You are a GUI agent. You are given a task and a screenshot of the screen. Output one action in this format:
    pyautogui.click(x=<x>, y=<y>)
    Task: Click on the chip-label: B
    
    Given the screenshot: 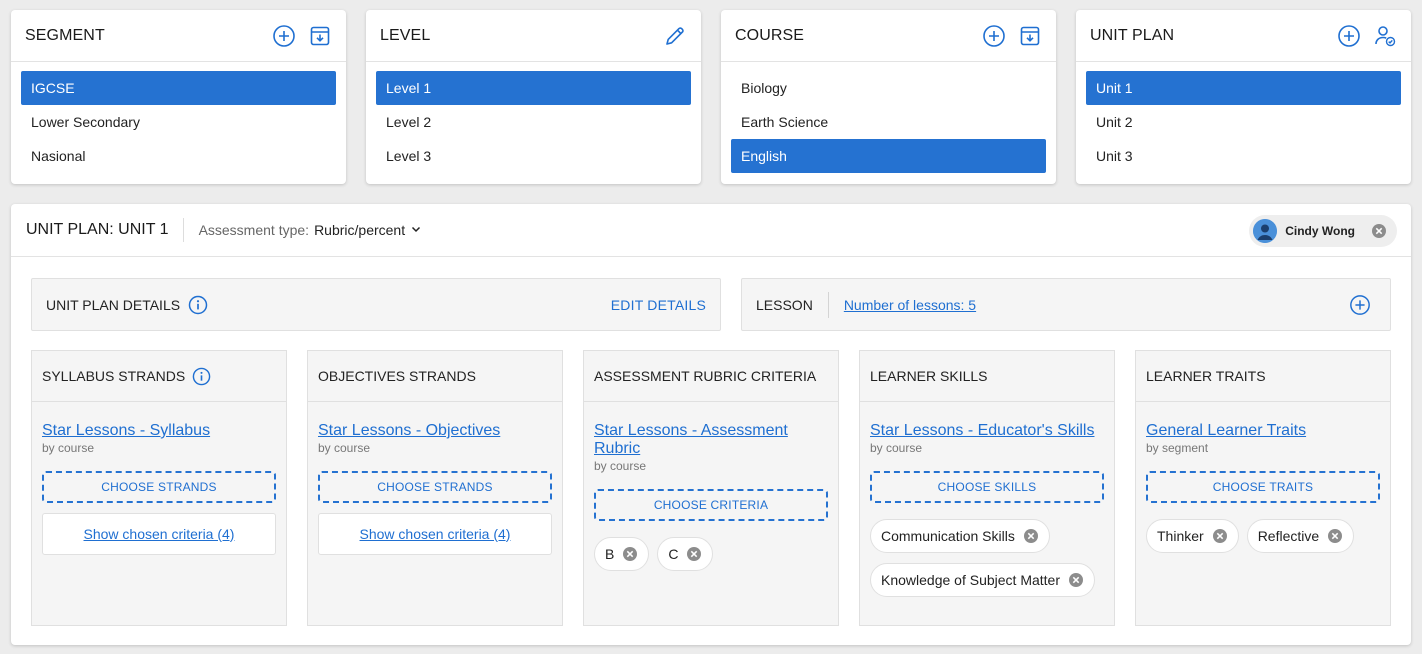 What is the action you would take?
    pyautogui.click(x=610, y=554)
    